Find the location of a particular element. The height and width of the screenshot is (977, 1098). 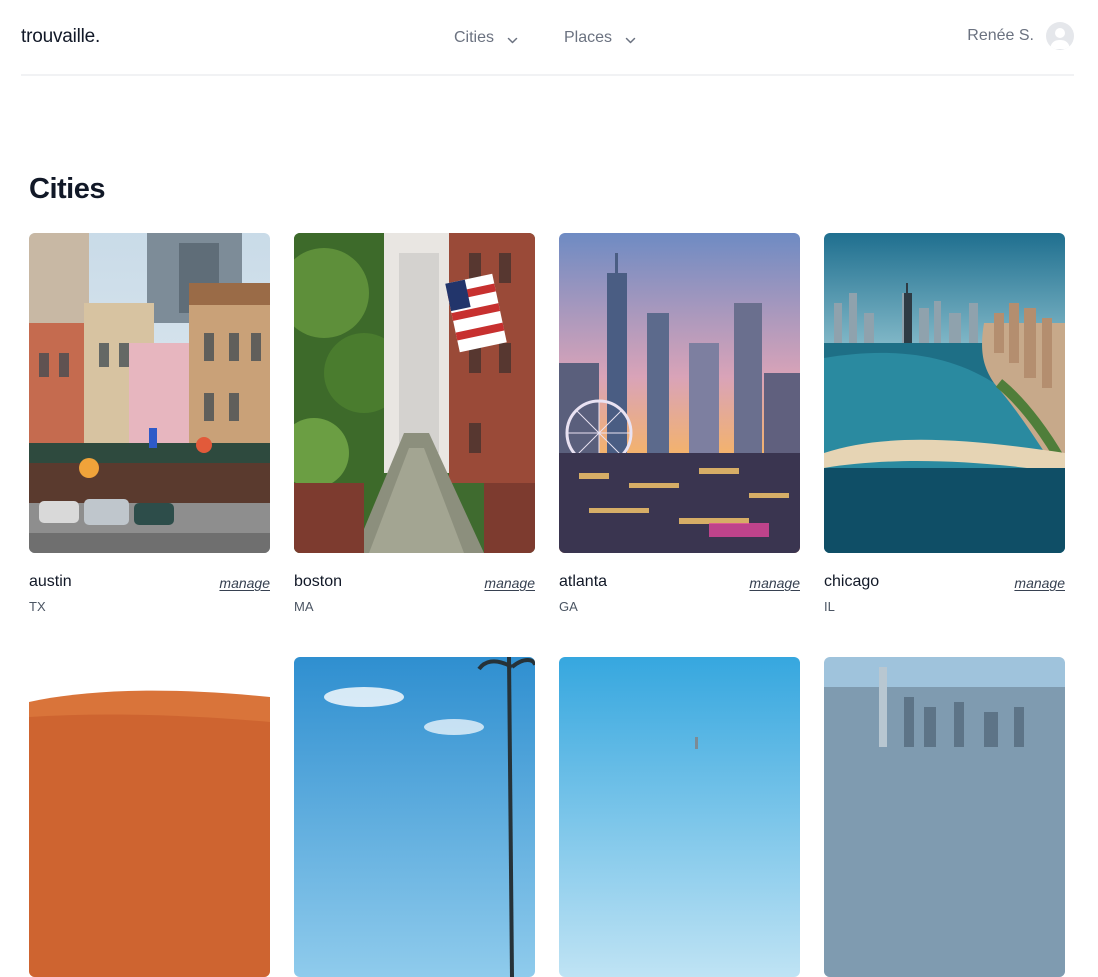

city-card-boston: boston manage MA is located at coordinates (414, 423).